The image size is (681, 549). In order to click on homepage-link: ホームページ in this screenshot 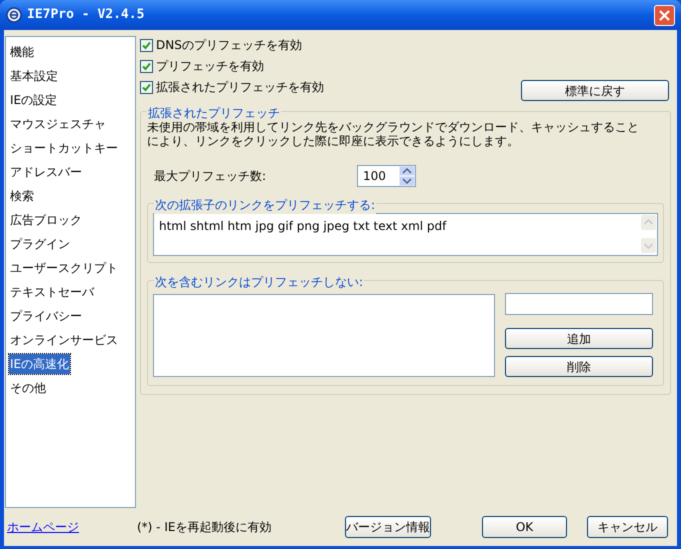, I will do `click(72, 527)`.